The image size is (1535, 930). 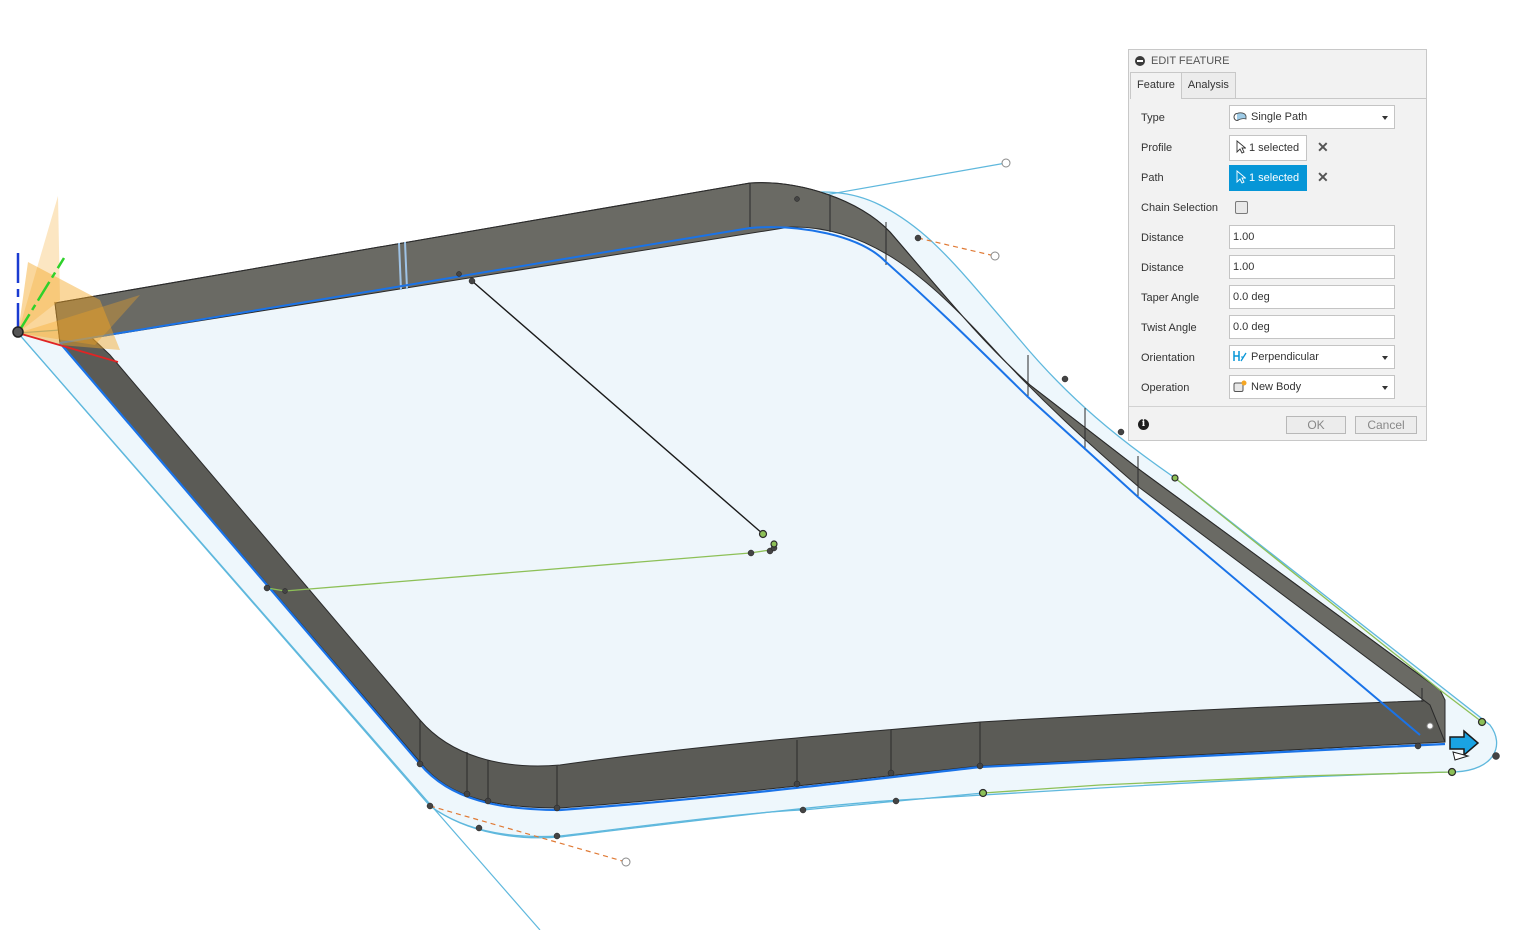 What do you see at coordinates (1162, 238) in the screenshot?
I see `distance-label-1: Distance` at bounding box center [1162, 238].